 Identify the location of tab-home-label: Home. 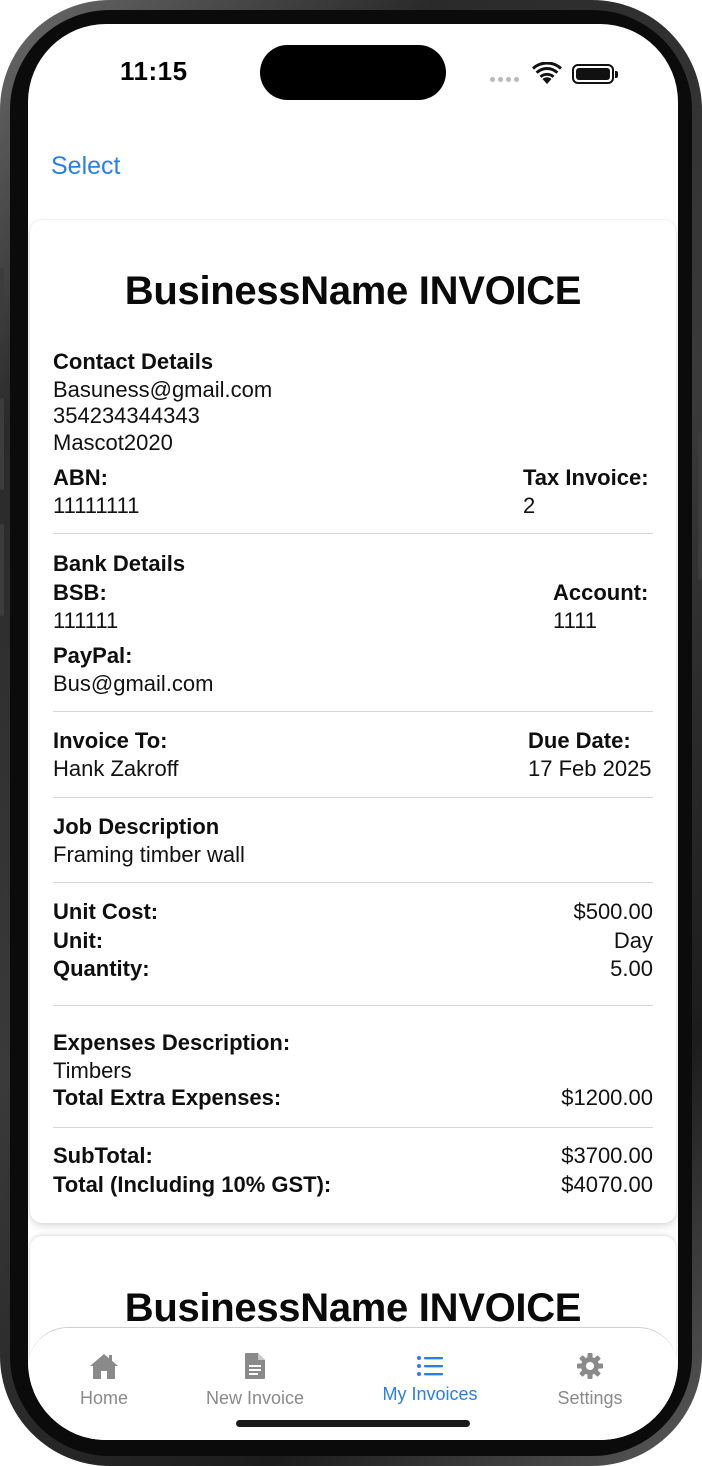
(103, 1398).